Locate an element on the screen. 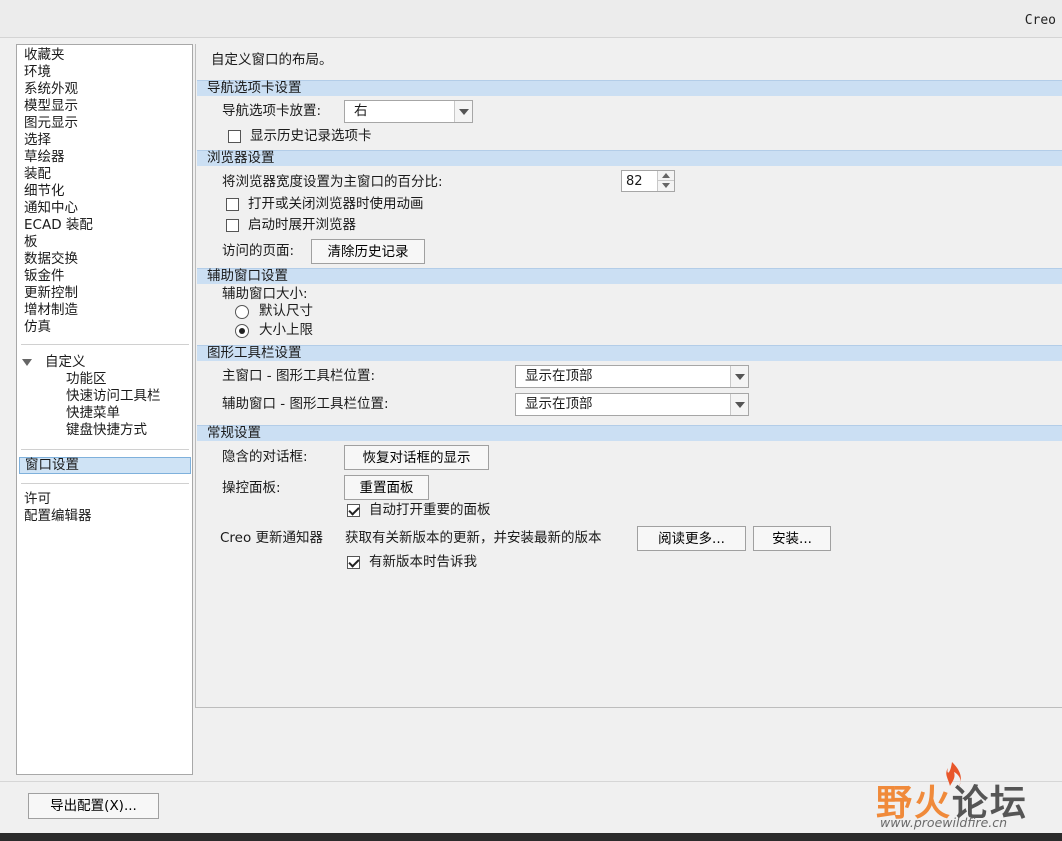 Image resolution: width=1062 pixels, height=841 pixels. reset-dashboard-button: 重置面板 is located at coordinates (386, 487).